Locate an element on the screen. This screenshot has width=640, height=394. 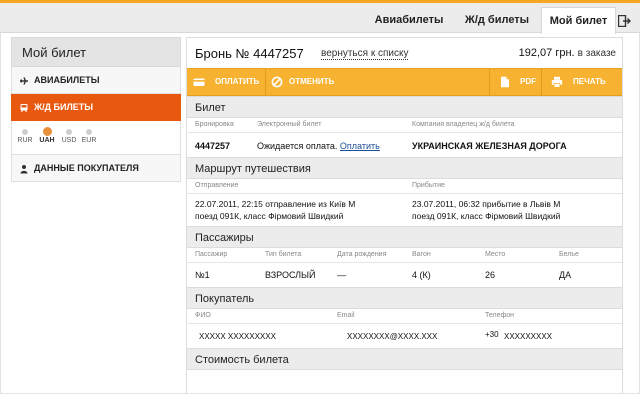
col-linen: Белье is located at coordinates (569, 254).